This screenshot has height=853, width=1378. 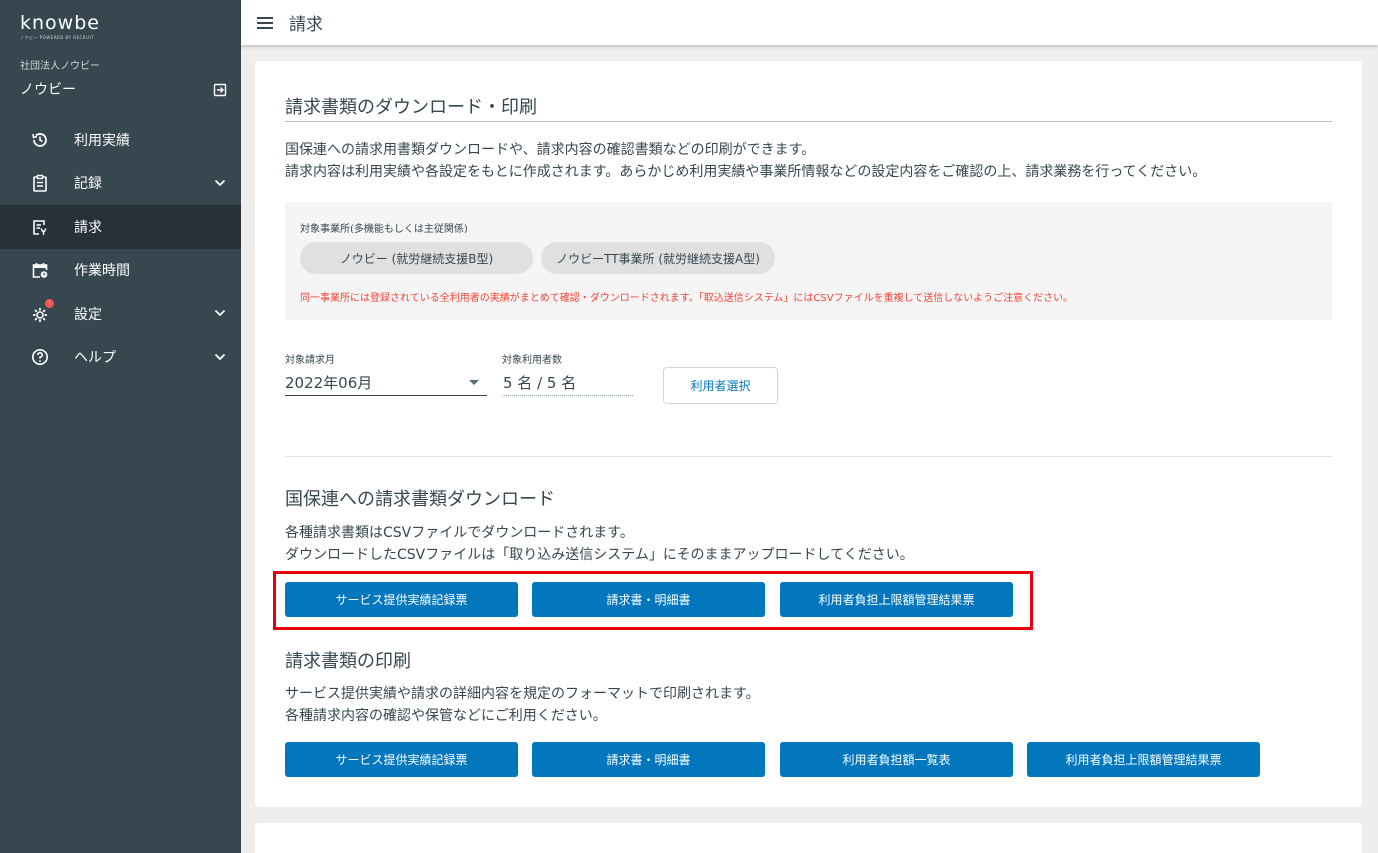 I want to click on billing-month-label: 対象請求月, so click(x=310, y=360).